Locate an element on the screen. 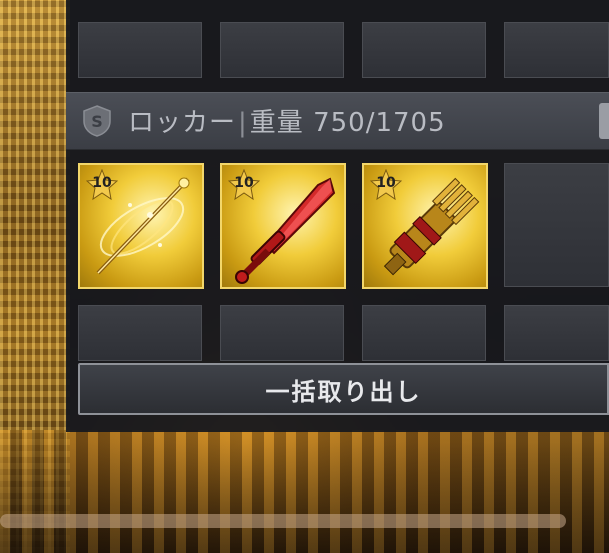 The width and height of the screenshot is (609, 553). locker-name: ロッカー is located at coordinates (182, 123).